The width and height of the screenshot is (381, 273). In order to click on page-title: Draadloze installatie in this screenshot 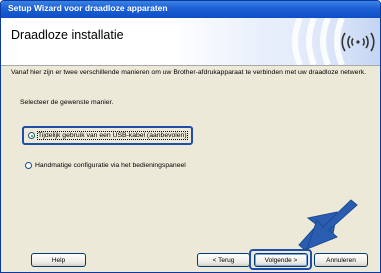, I will do `click(67, 35)`.